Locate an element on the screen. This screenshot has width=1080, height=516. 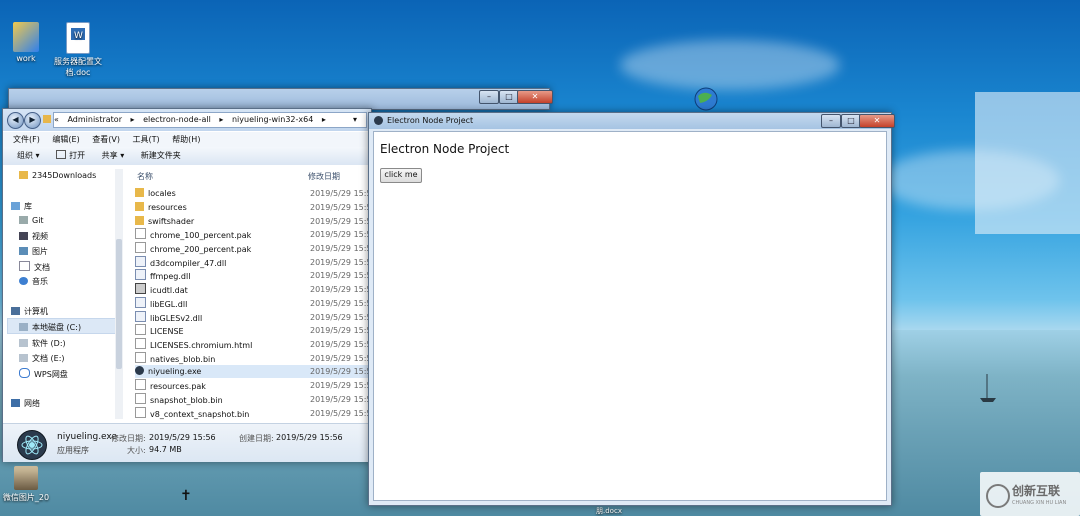
desktop-icon-label: work is located at coordinates (26, 58).